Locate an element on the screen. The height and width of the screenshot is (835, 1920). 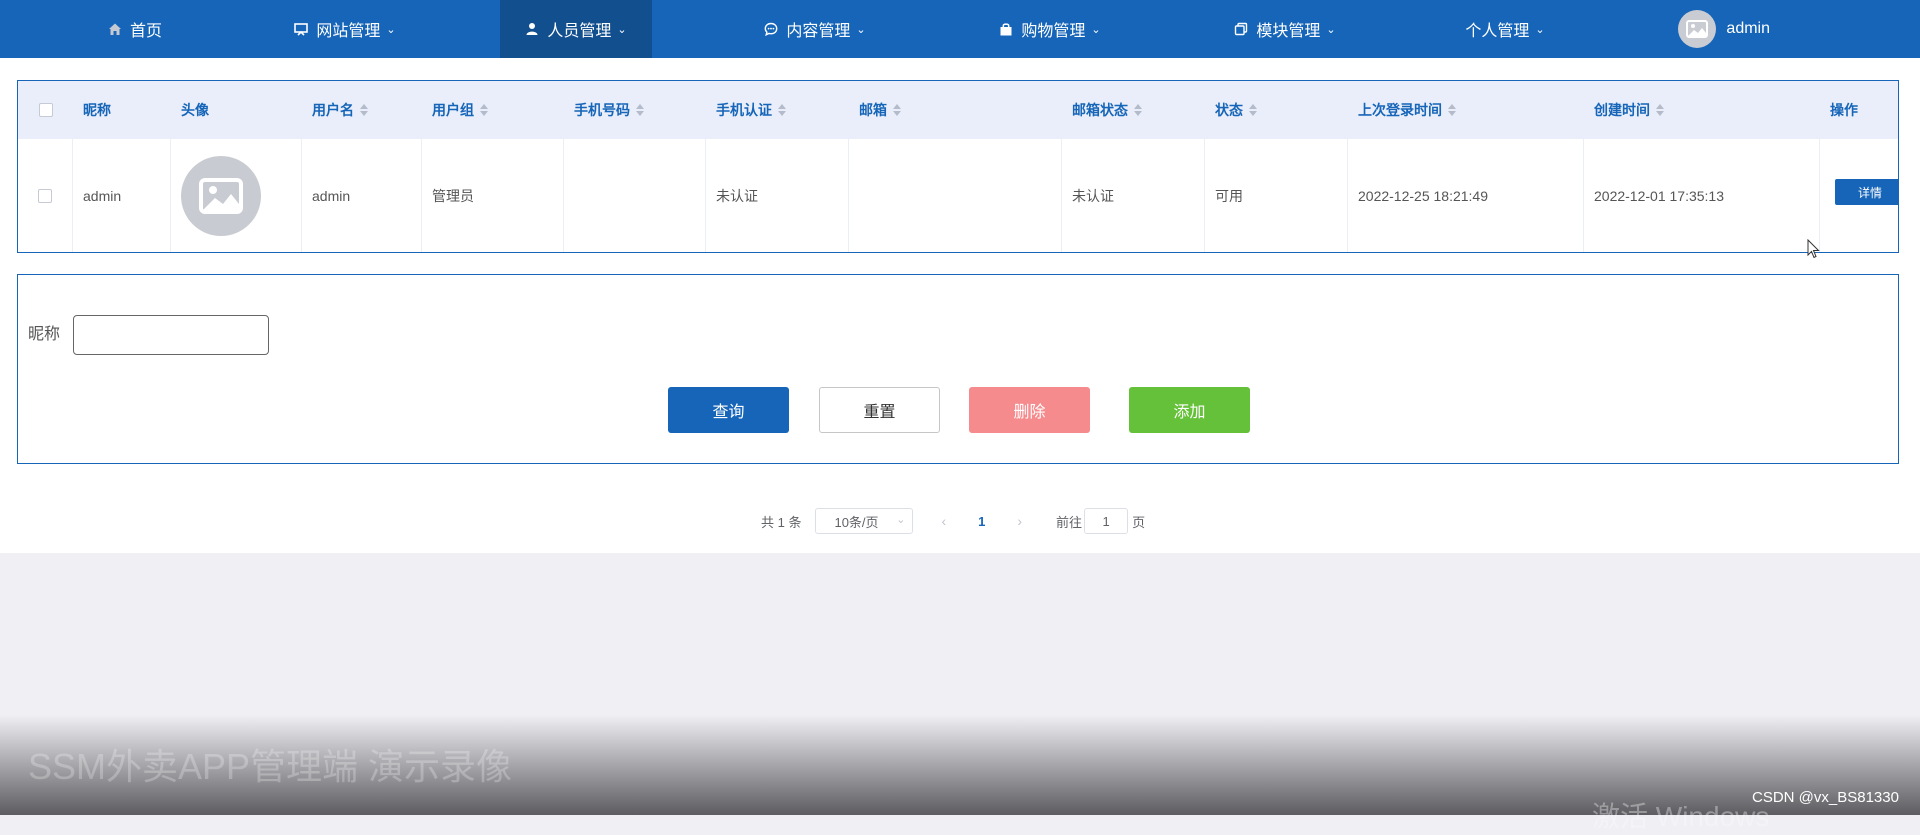
col-label: 用户名 is located at coordinates (333, 110).